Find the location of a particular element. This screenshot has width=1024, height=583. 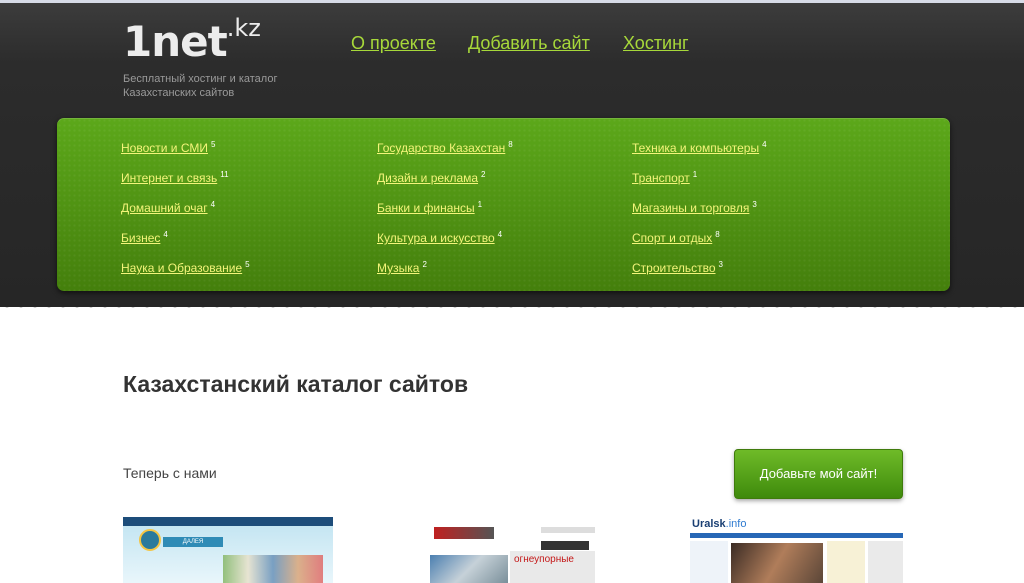

category-item: Банки и финансы 1 is located at coordinates (429, 206).